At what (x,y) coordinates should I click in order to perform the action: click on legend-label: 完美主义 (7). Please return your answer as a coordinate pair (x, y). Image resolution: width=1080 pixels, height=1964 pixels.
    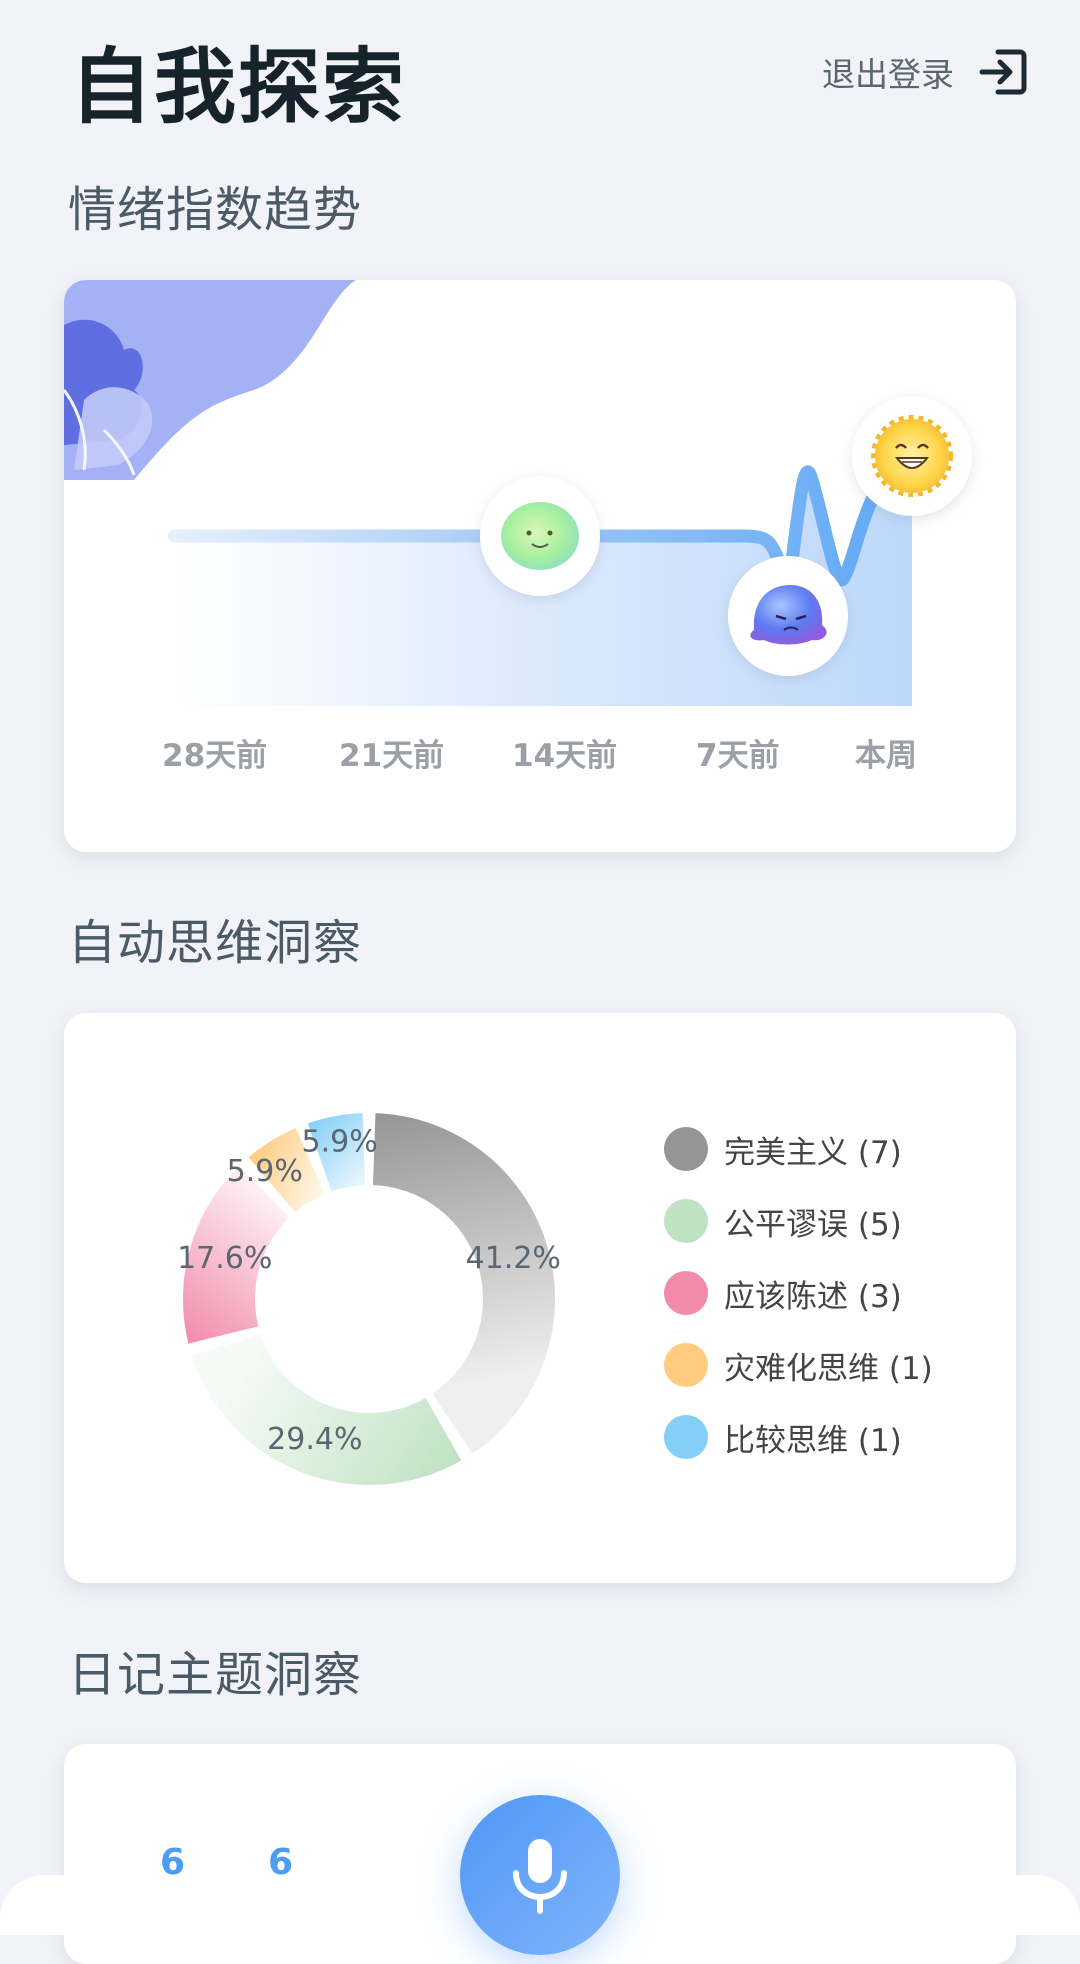
    Looking at the image, I should click on (813, 1152).